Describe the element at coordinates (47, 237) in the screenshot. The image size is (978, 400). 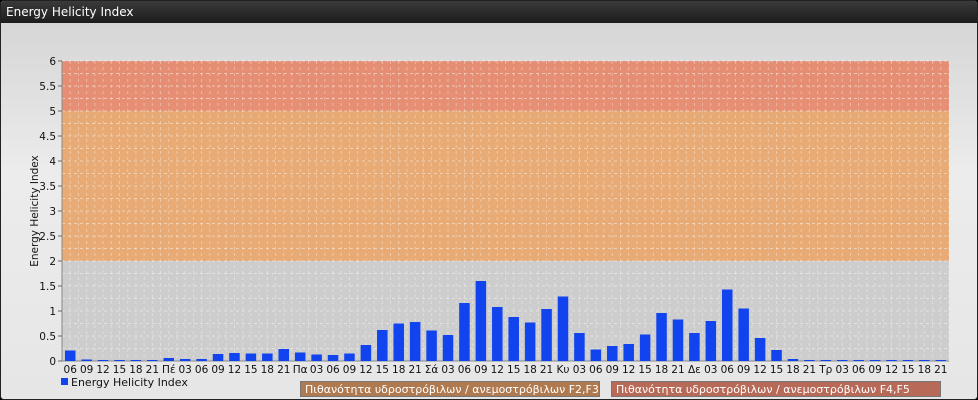
I see `y-tick-label: 2.5` at that location.